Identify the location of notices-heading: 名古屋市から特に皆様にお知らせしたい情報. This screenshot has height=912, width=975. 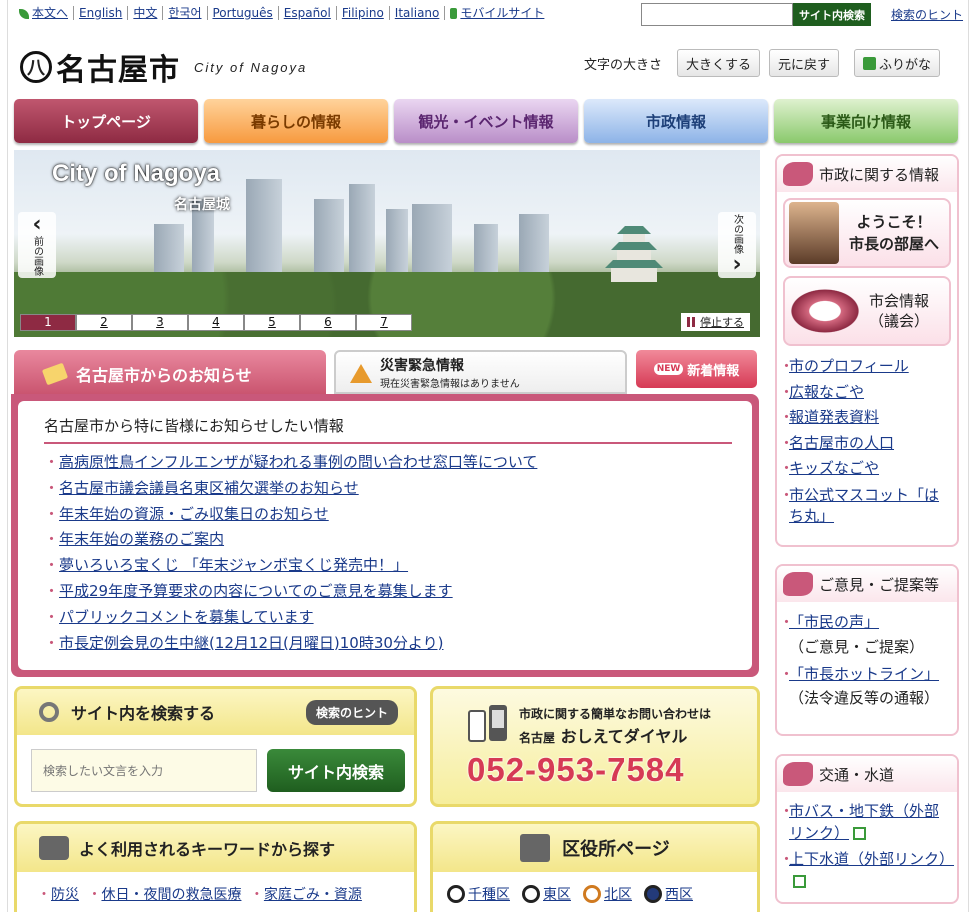
(388, 429).